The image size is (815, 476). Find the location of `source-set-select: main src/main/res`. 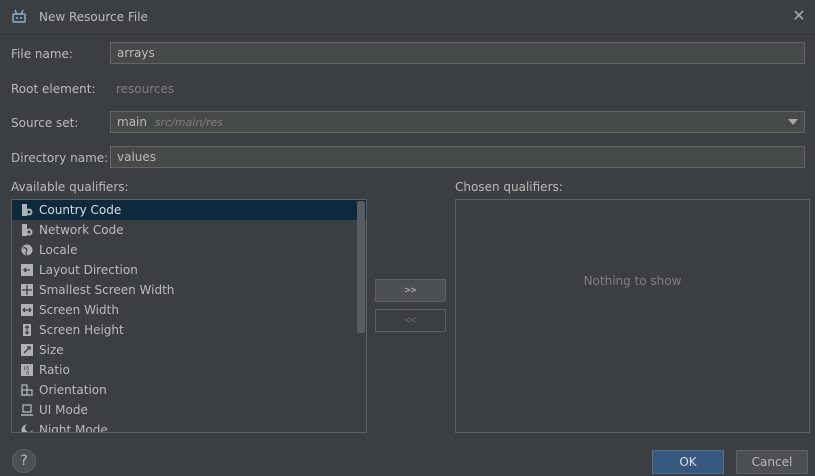

source-set-select: main src/main/res is located at coordinates (457, 122).